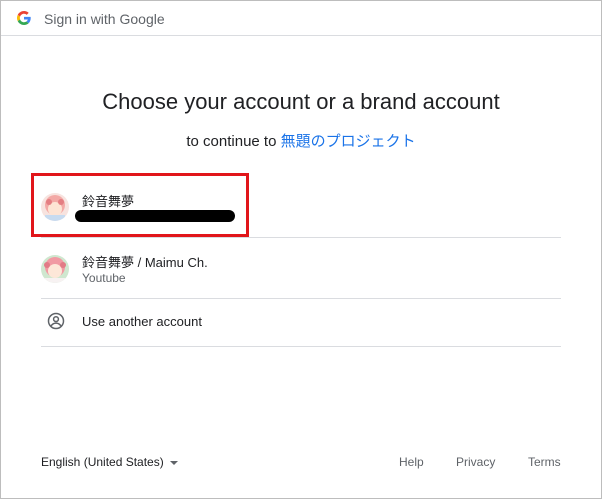 Image resolution: width=602 pixels, height=499 pixels. Describe the element at coordinates (348, 141) in the screenshot. I see `app-name-link: 無題のプロジェクト` at that location.